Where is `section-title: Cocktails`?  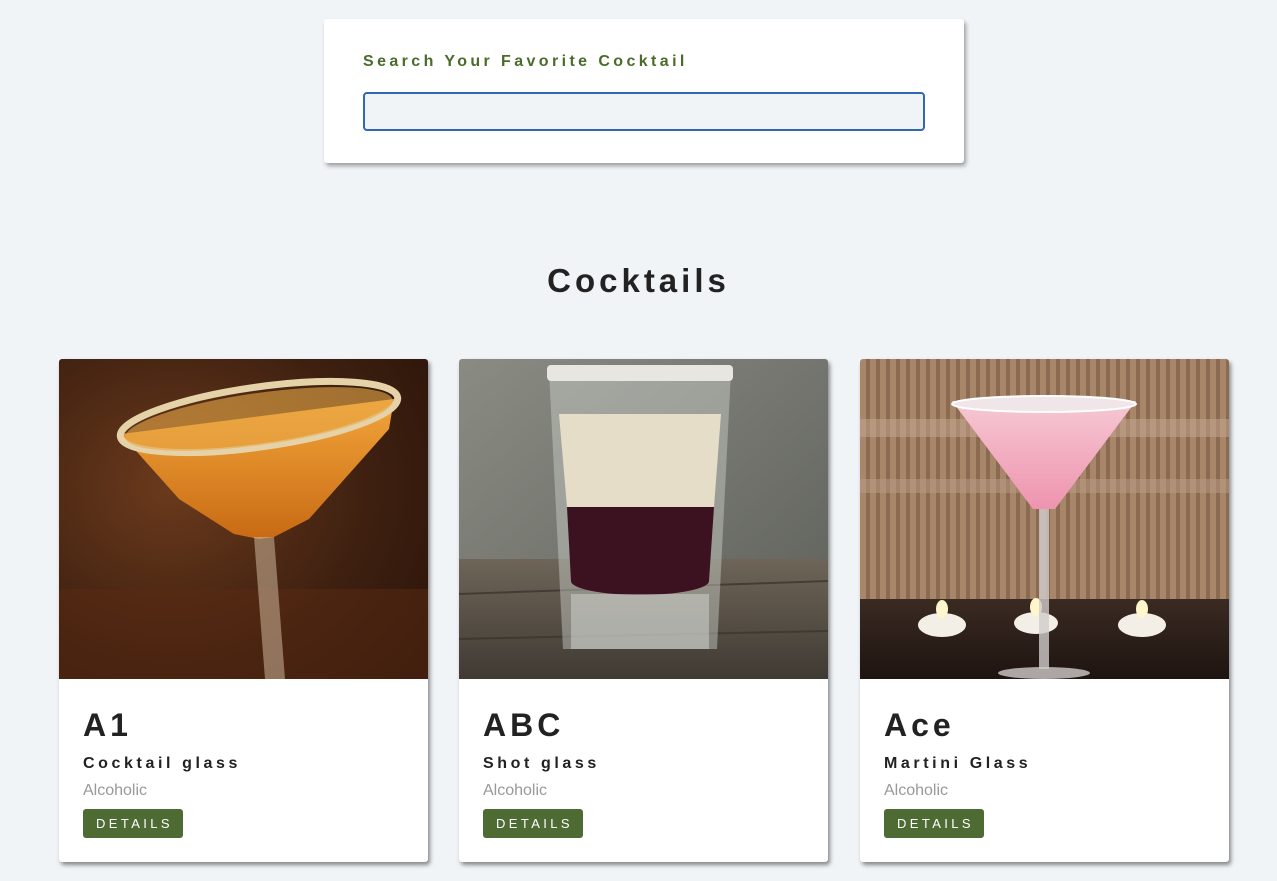
section-title: Cocktails is located at coordinates (638, 280).